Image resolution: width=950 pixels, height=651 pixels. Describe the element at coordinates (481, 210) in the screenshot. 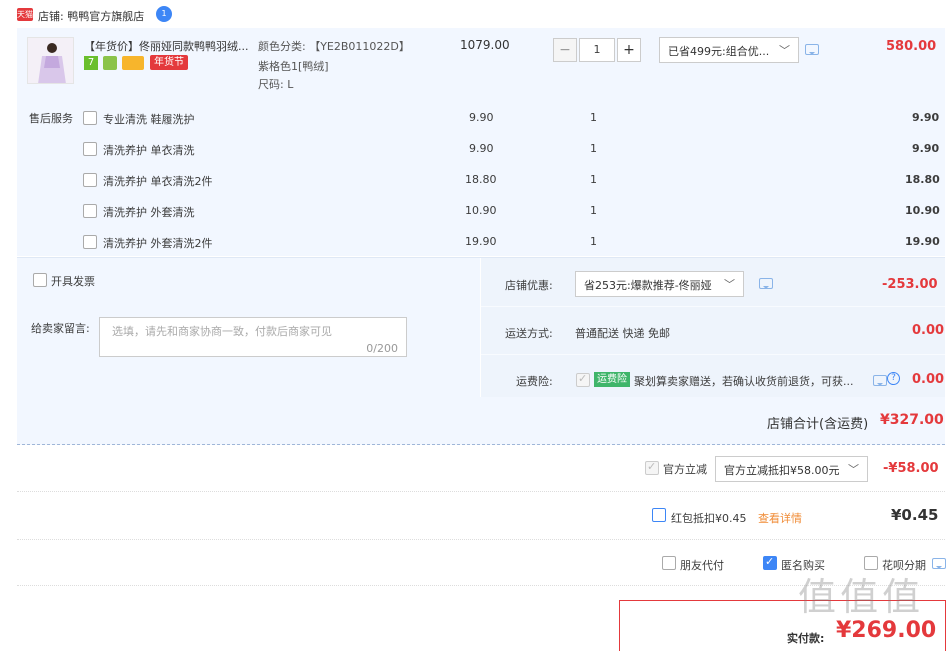

I see `service-price: 10.90` at that location.